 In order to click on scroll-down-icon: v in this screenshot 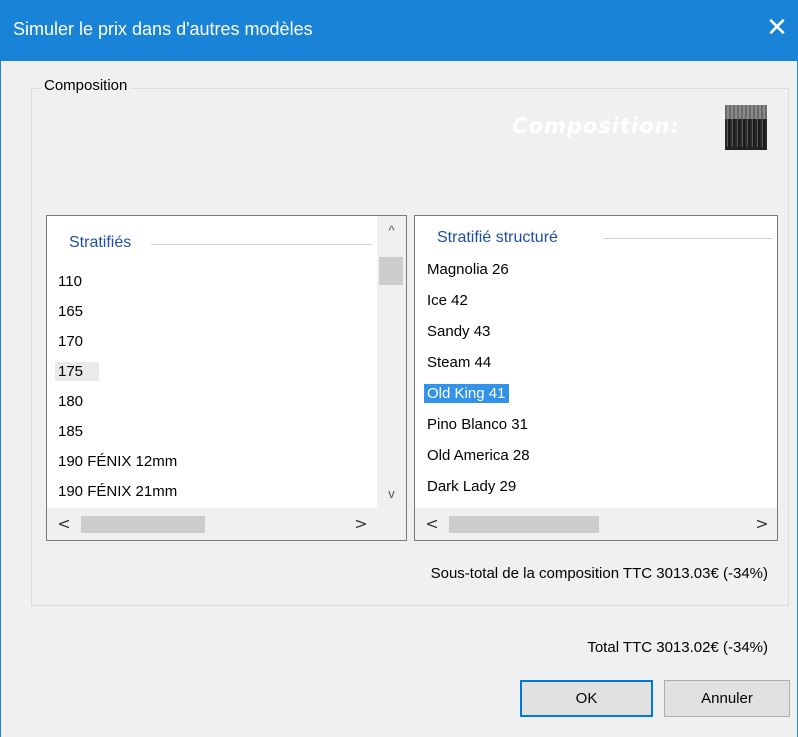, I will do `click(391, 494)`.